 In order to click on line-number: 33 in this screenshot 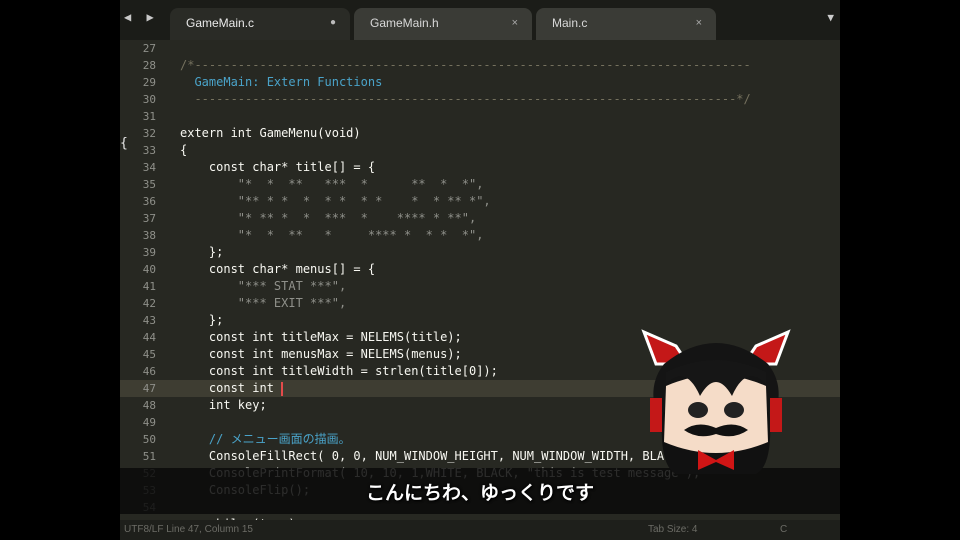, I will do `click(149, 150)`.